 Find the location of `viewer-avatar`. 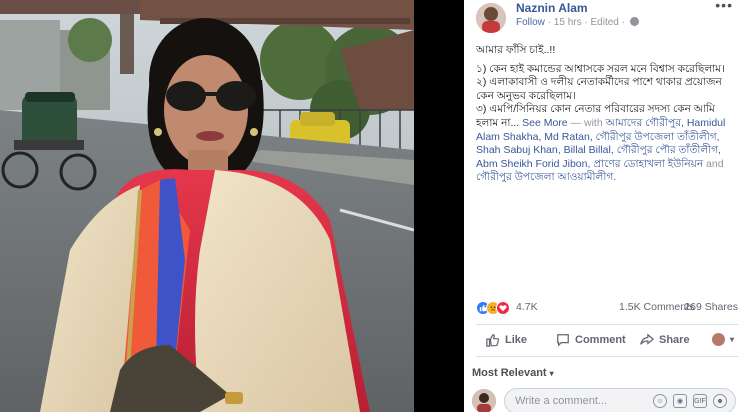

viewer-avatar is located at coordinates (484, 400).